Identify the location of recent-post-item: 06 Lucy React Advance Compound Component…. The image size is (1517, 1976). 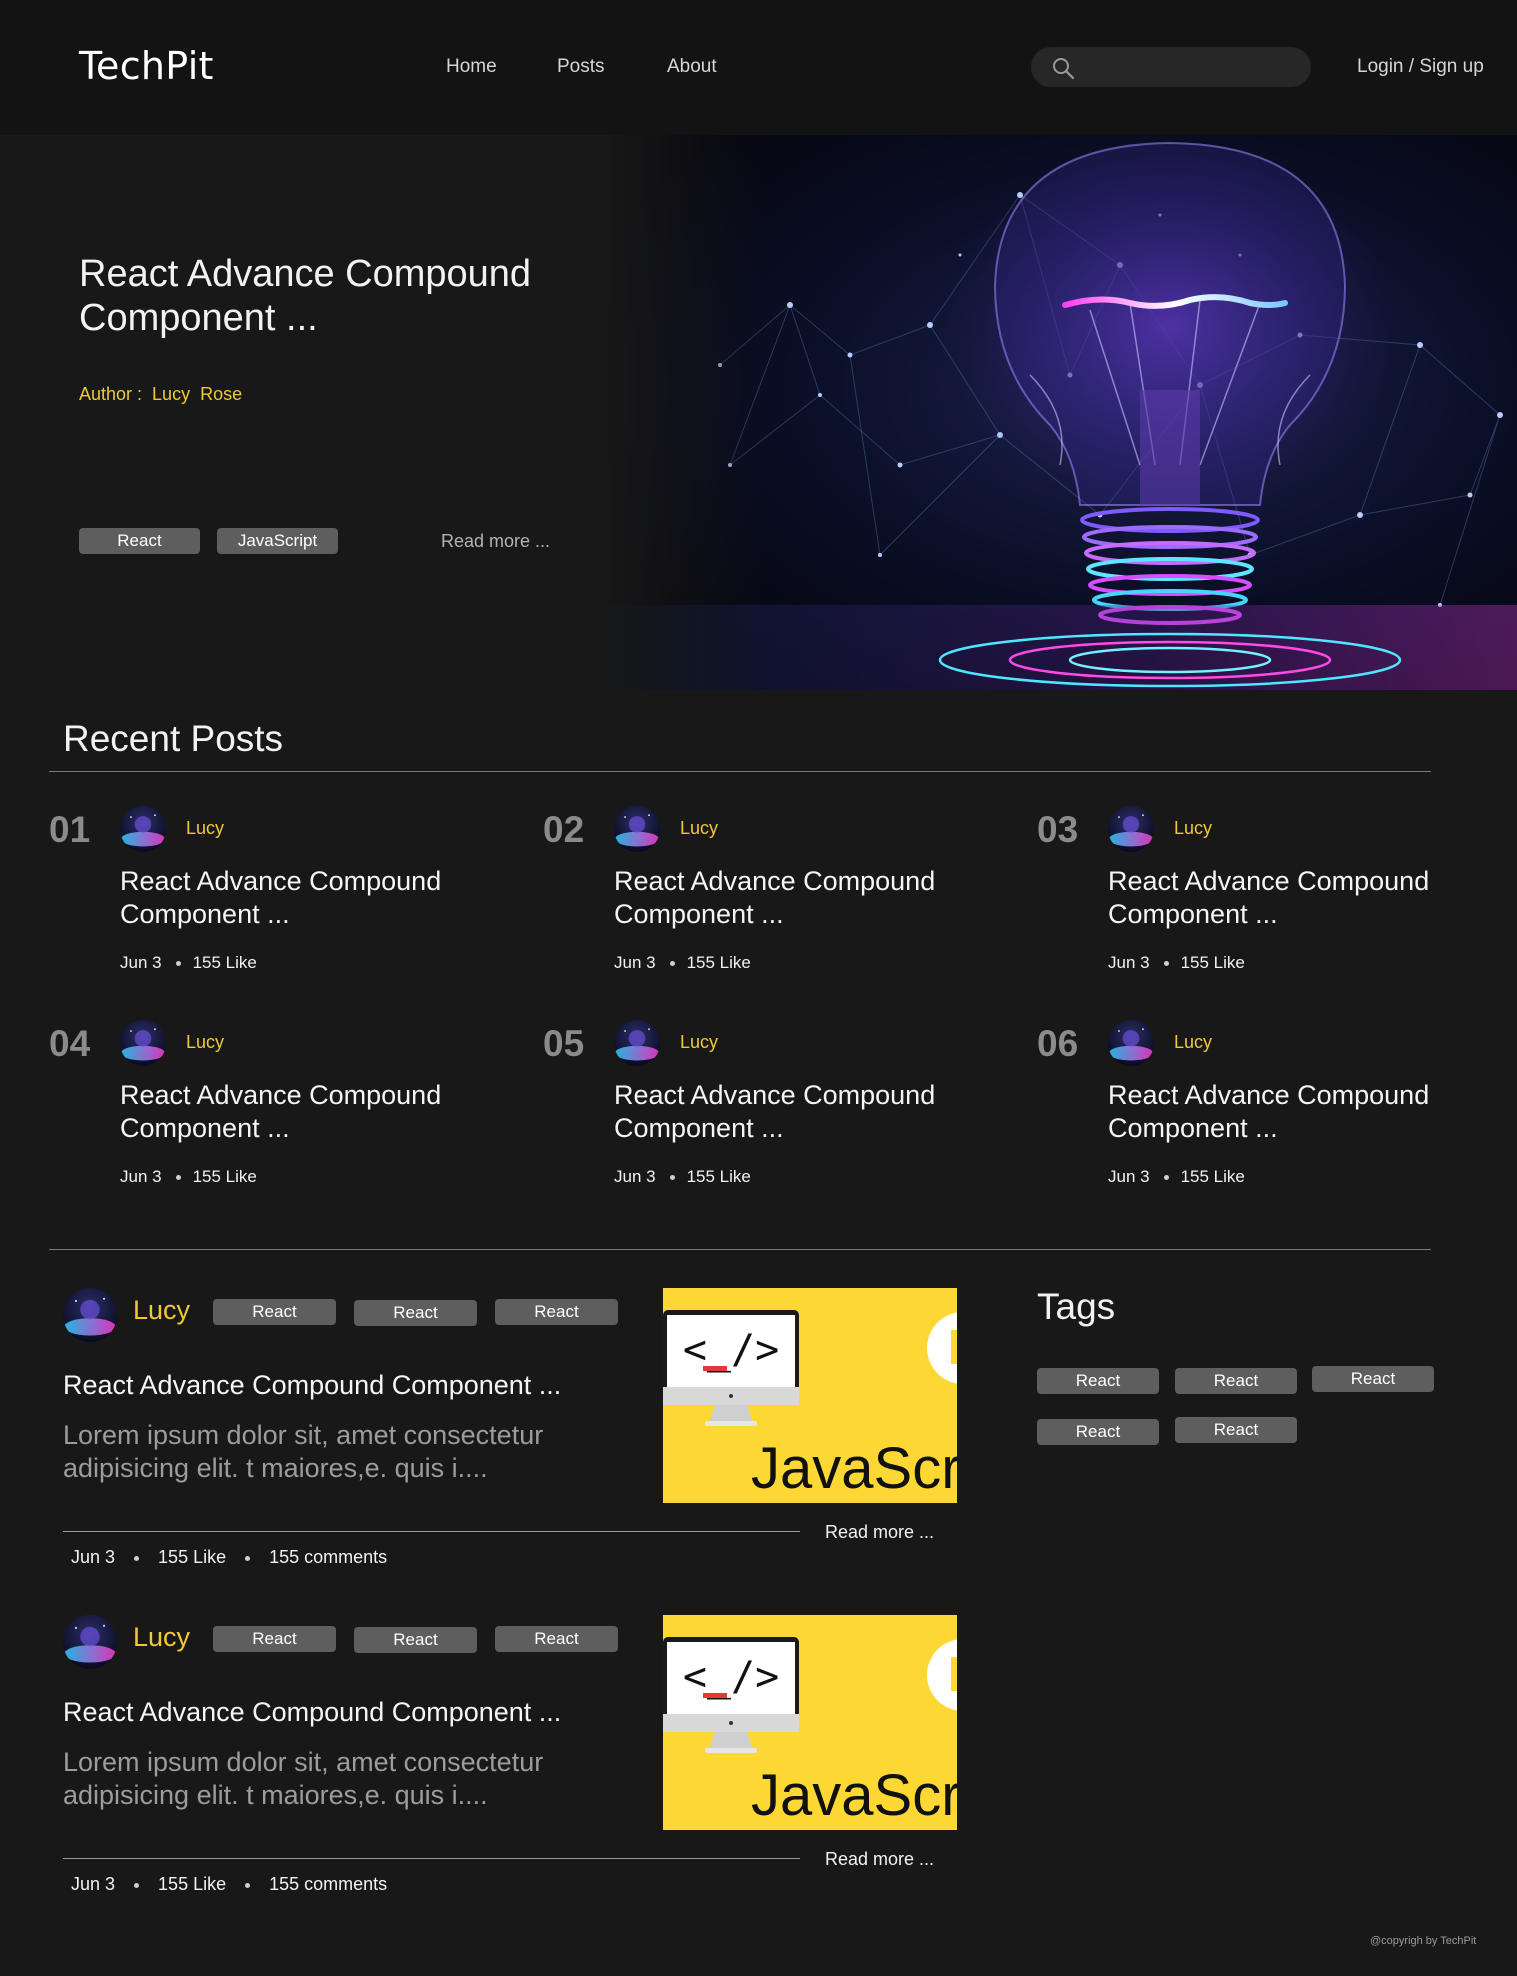
(1277, 1110).